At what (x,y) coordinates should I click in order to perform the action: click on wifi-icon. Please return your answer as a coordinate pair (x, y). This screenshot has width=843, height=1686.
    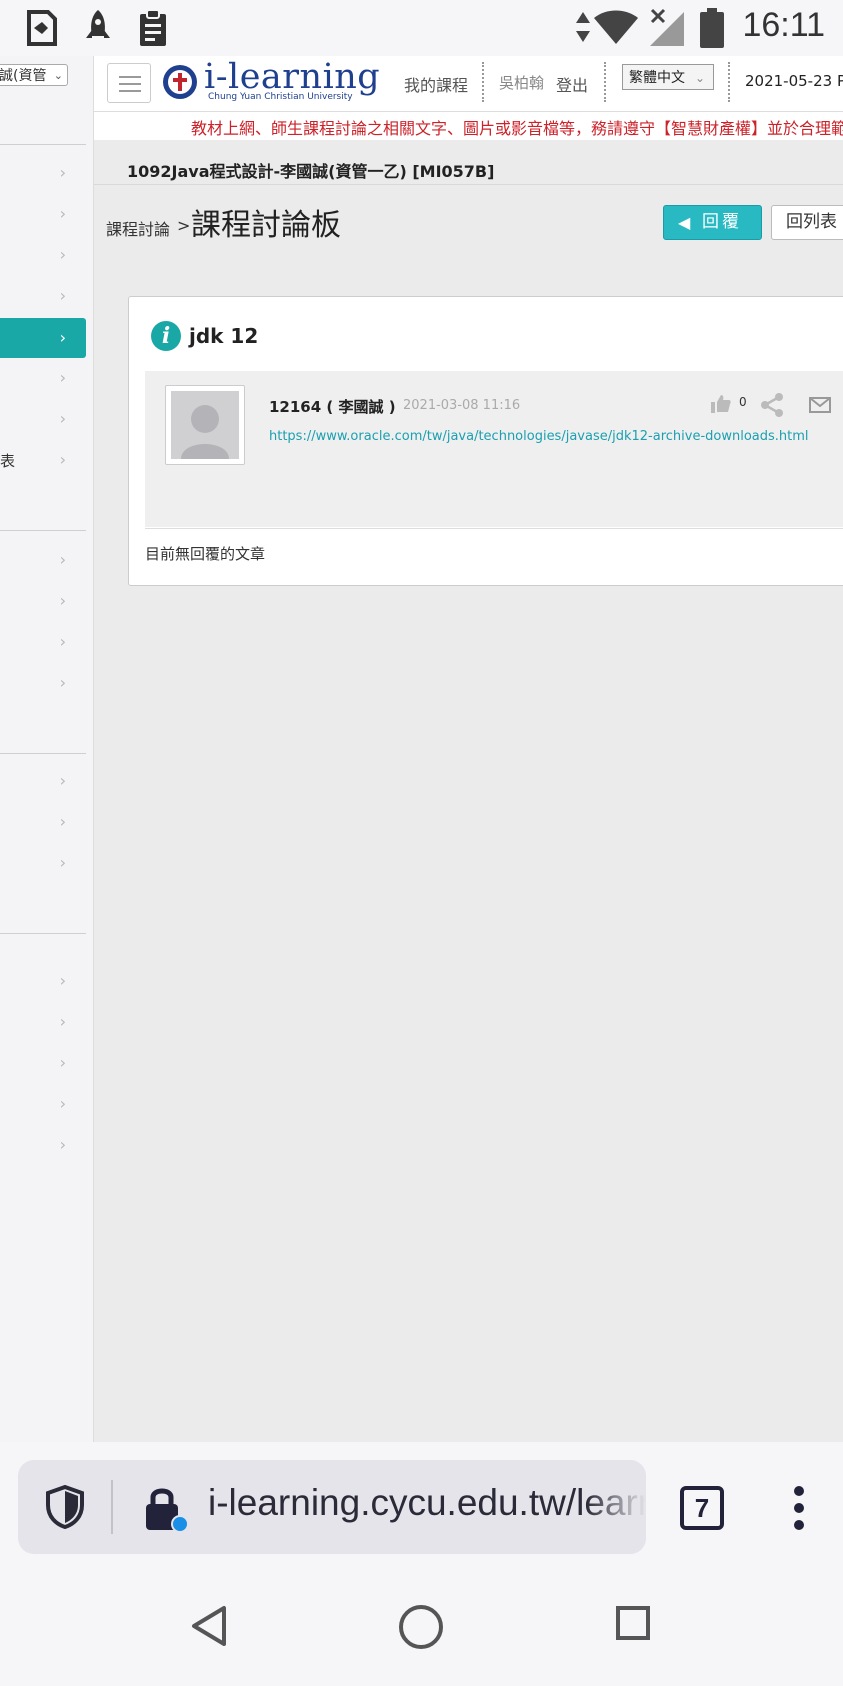
    Looking at the image, I should click on (616, 27).